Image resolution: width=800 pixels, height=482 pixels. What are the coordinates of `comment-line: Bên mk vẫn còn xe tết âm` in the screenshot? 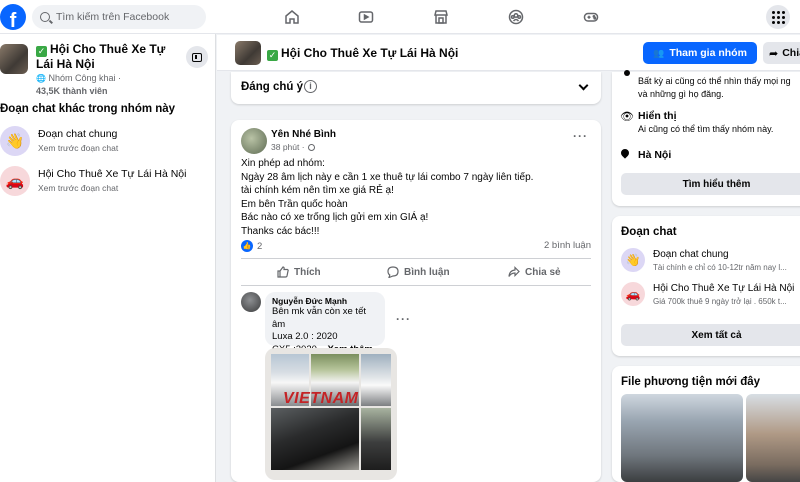 It's located at (319, 318).